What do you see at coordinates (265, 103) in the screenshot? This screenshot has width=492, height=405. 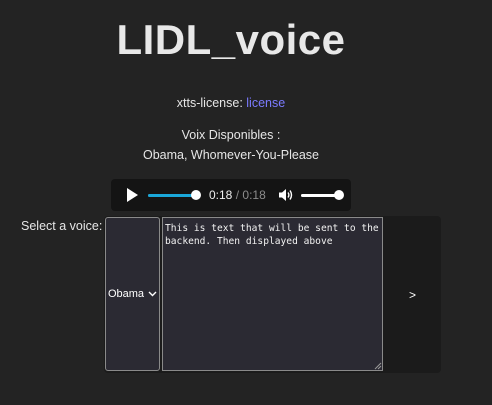 I see `license-link: license` at bounding box center [265, 103].